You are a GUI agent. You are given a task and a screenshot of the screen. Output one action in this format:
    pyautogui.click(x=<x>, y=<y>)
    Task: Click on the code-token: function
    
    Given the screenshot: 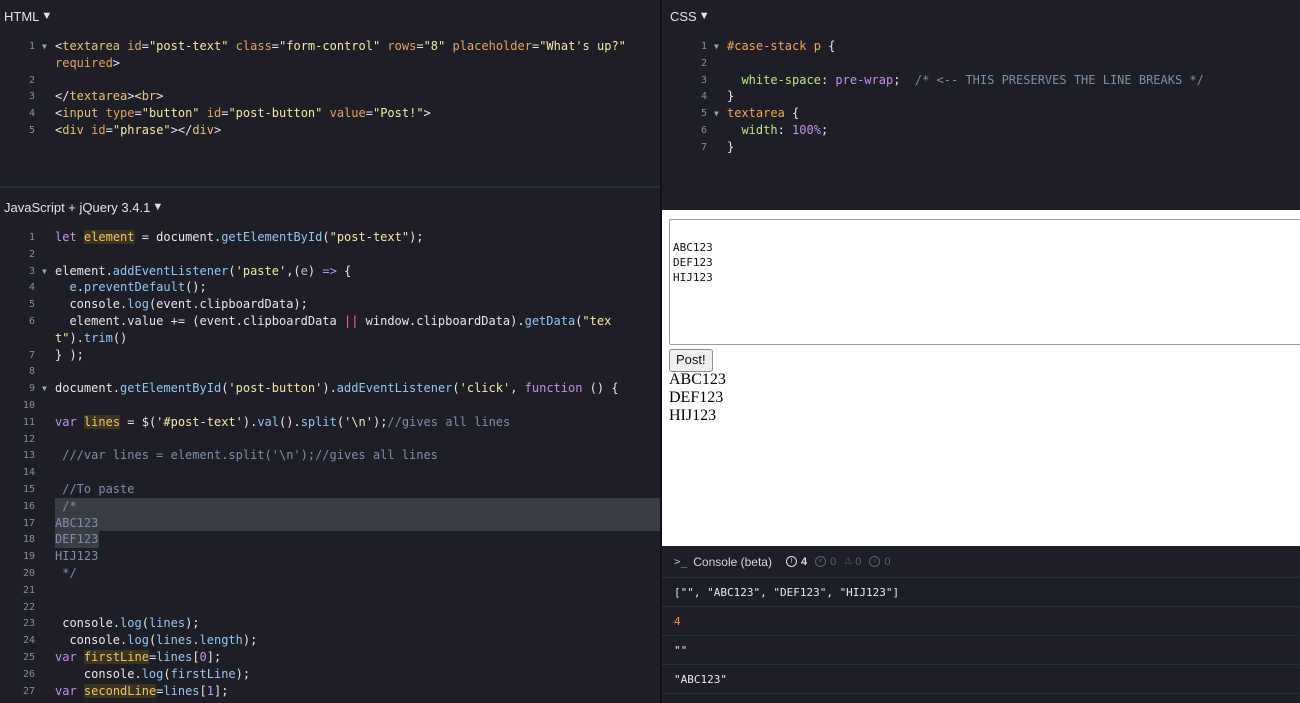 What is the action you would take?
    pyautogui.click(x=553, y=388)
    